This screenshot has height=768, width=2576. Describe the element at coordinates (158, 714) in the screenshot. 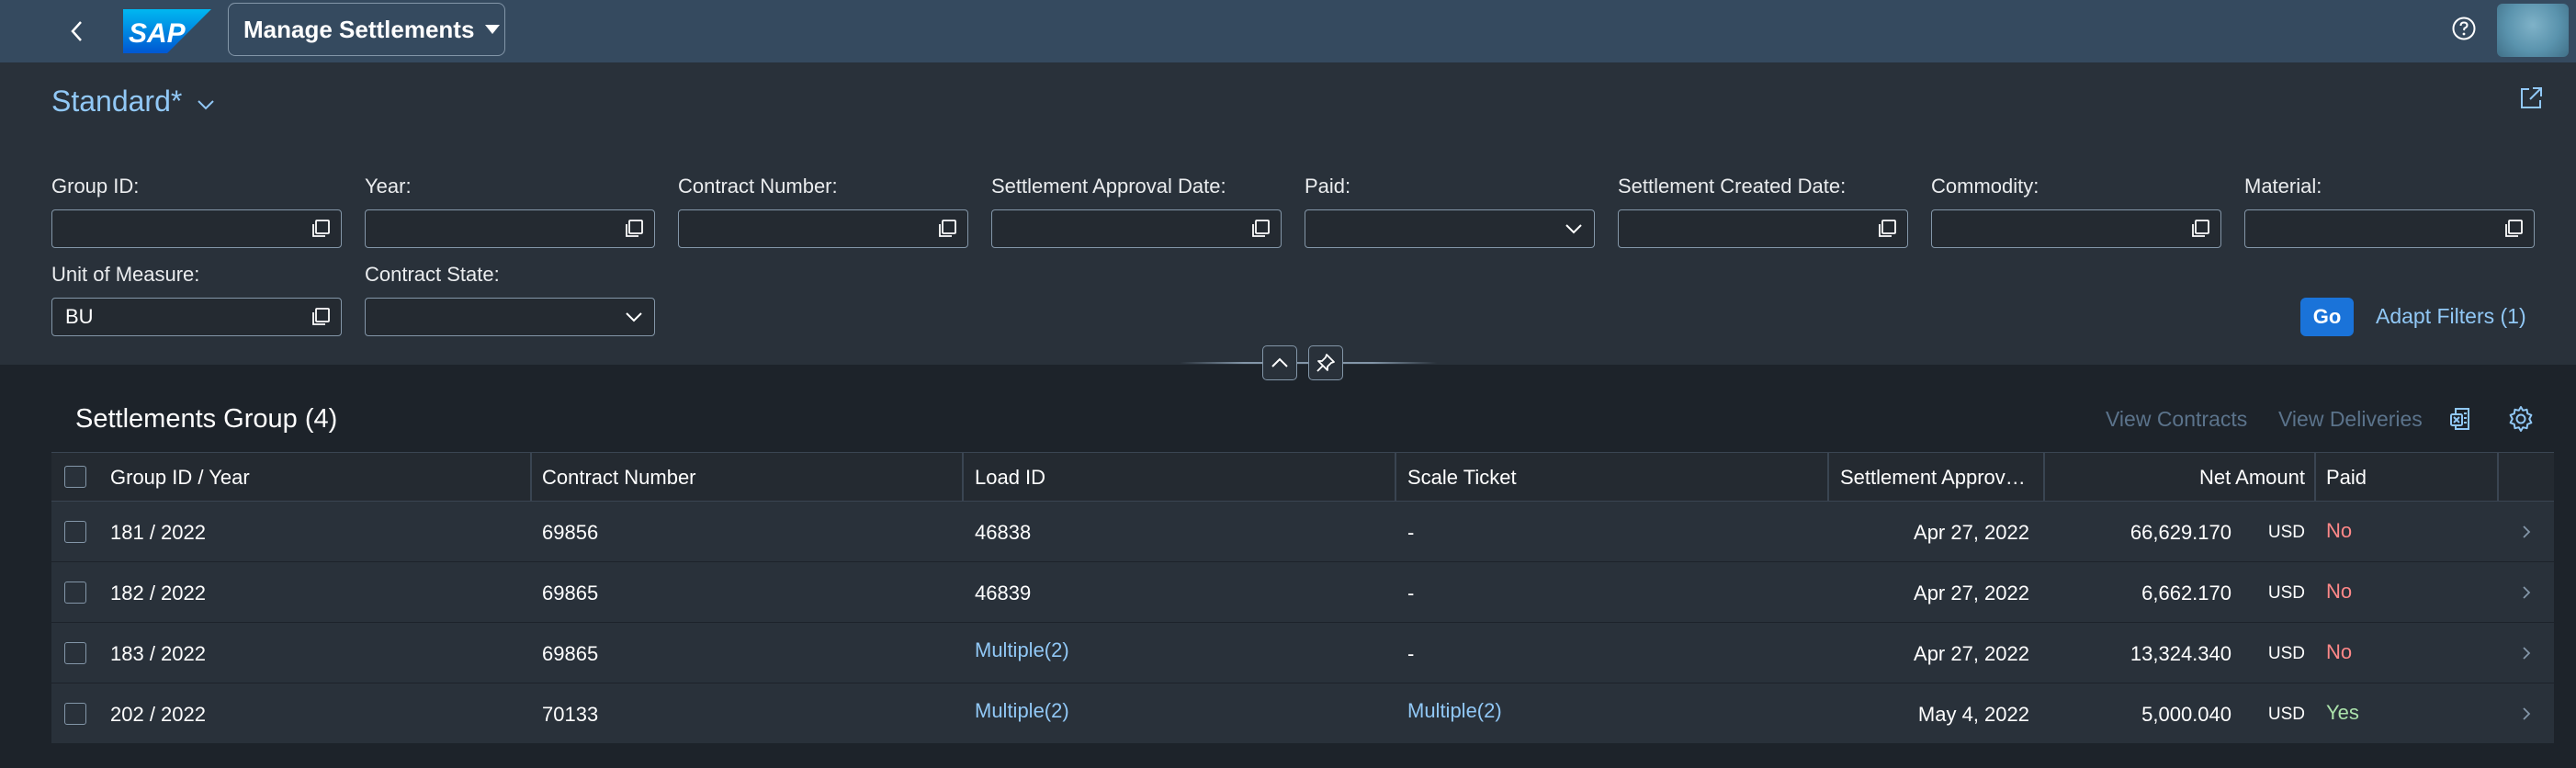

I see `group-id-year-cell: 202 / 2022` at that location.